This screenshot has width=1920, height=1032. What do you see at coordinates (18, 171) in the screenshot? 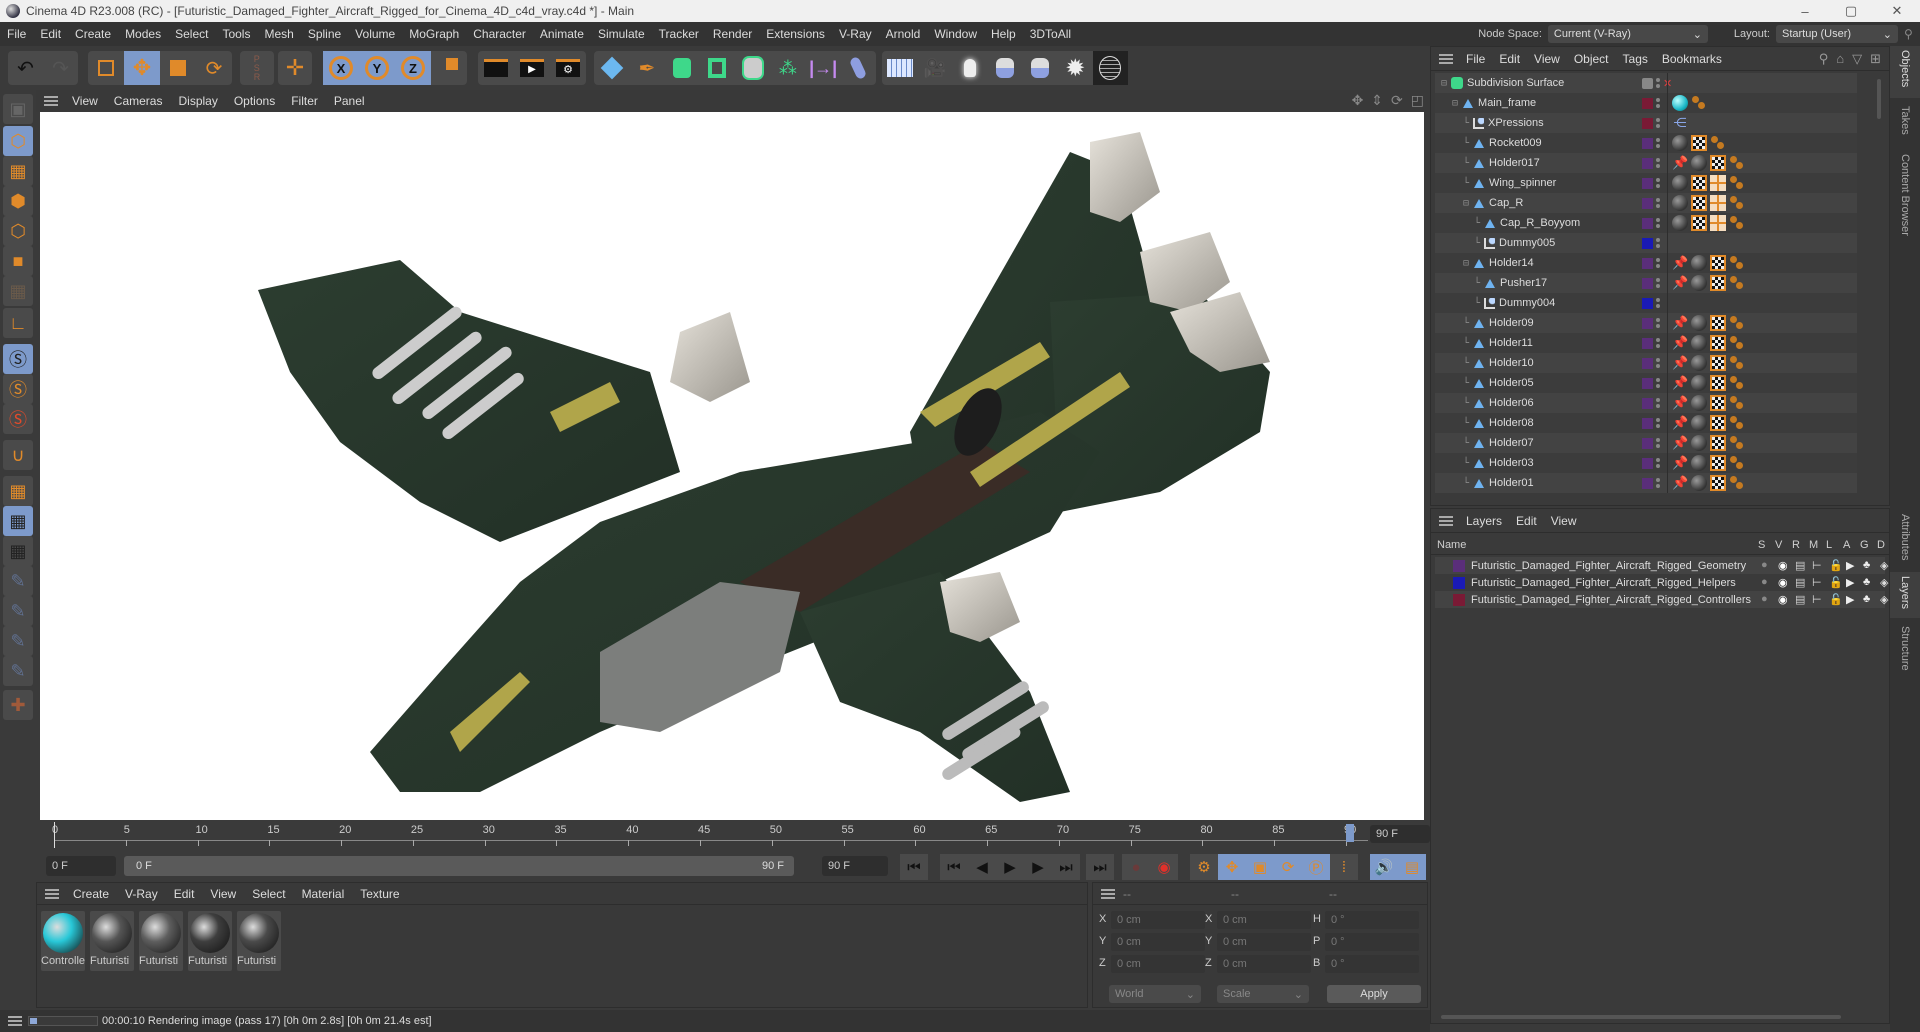
I see `texture-mode-button: ▦` at bounding box center [18, 171].